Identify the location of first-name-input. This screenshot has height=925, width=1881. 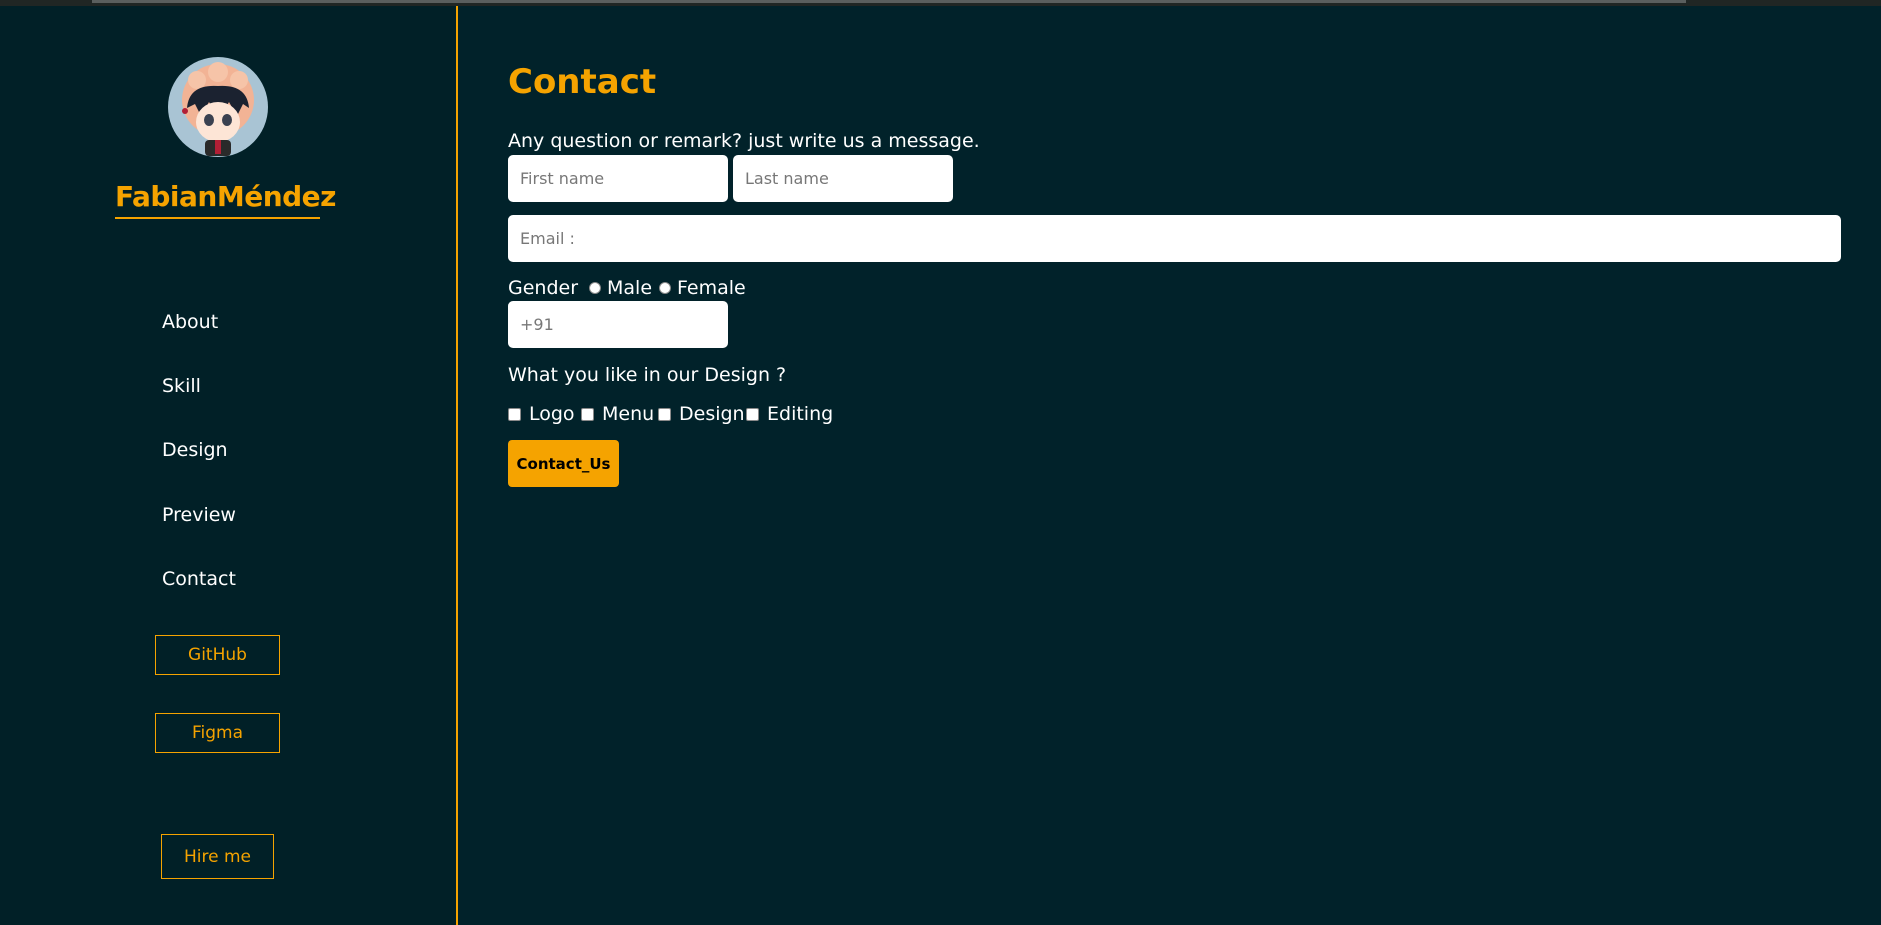
(618, 178).